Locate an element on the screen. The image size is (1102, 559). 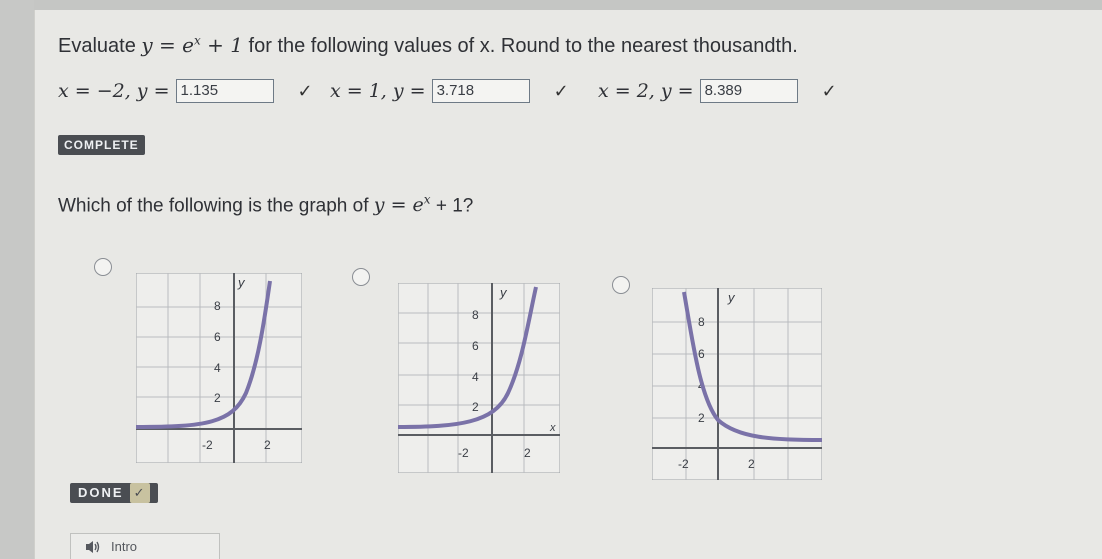
option-2-radio is located at coordinates (361, 277).